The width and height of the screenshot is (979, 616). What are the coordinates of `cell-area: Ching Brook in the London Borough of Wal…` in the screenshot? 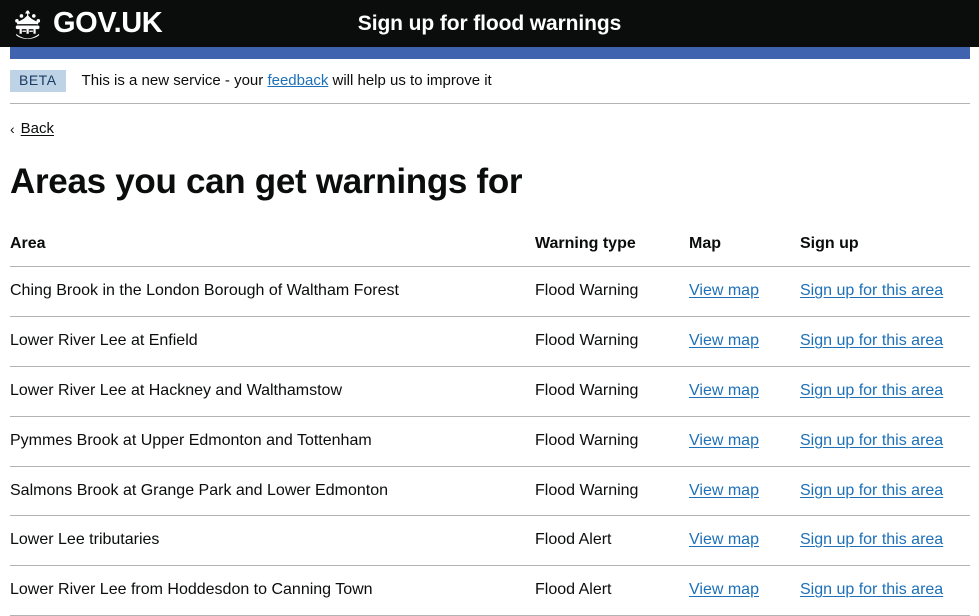 It's located at (272, 292).